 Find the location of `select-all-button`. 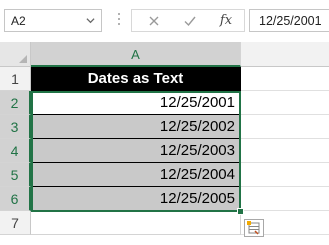

select-all-button is located at coordinates (15, 54).